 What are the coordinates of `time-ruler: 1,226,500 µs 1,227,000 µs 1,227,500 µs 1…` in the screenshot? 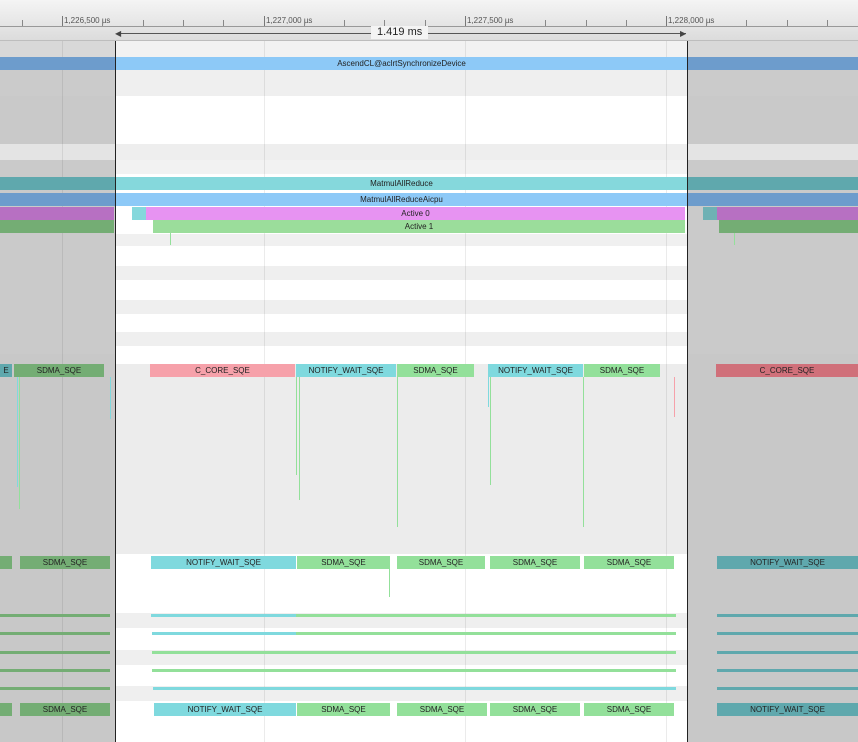 It's located at (429, 20).